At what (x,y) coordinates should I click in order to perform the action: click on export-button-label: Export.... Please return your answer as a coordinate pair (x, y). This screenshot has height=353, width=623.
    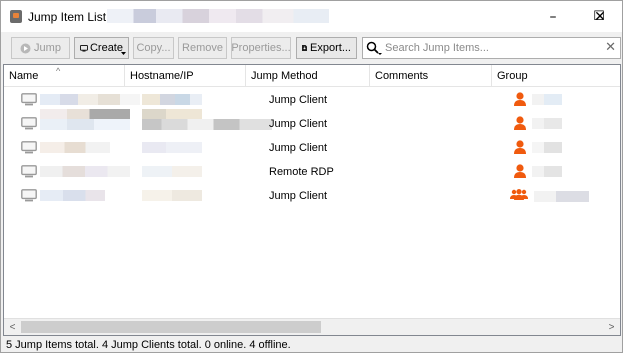
    Looking at the image, I should click on (330, 48).